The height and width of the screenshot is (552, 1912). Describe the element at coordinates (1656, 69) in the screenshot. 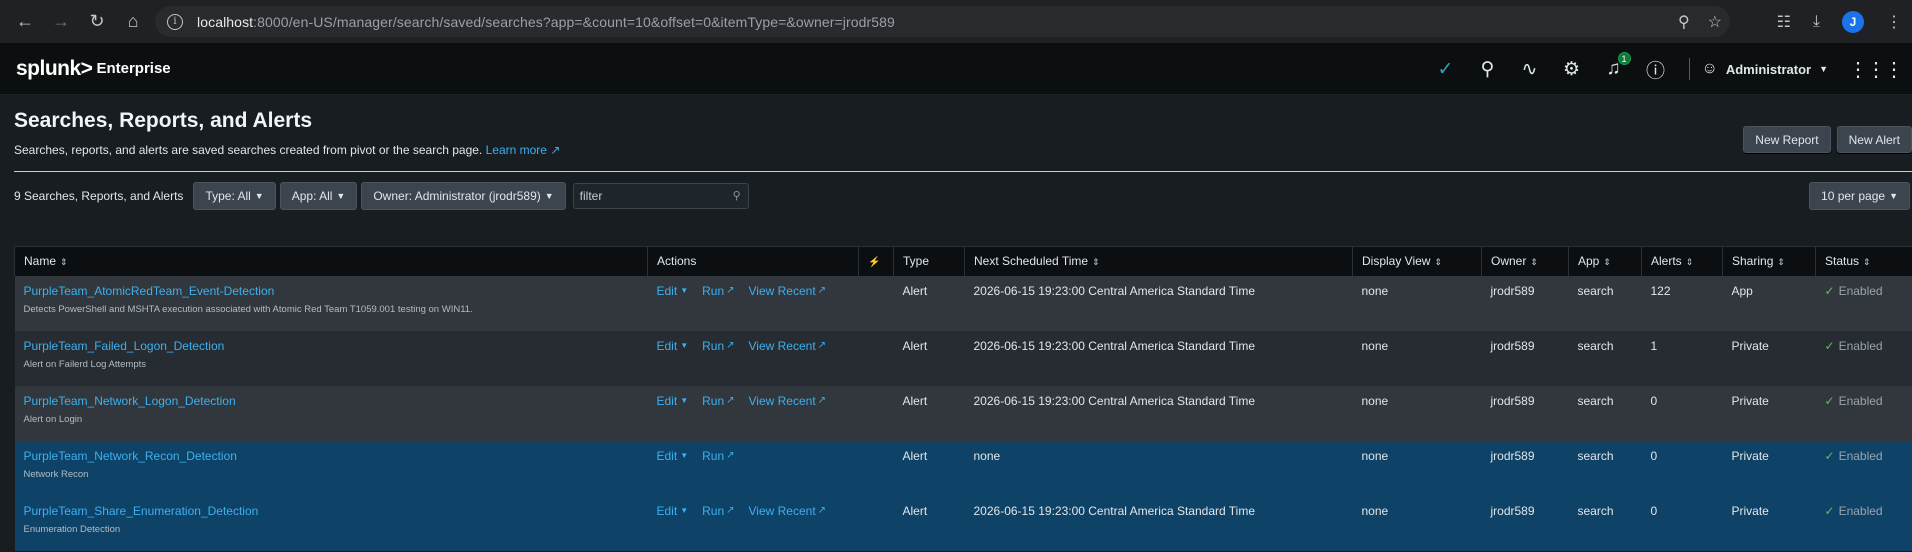

I see `help-icon: ⓘ` at that location.